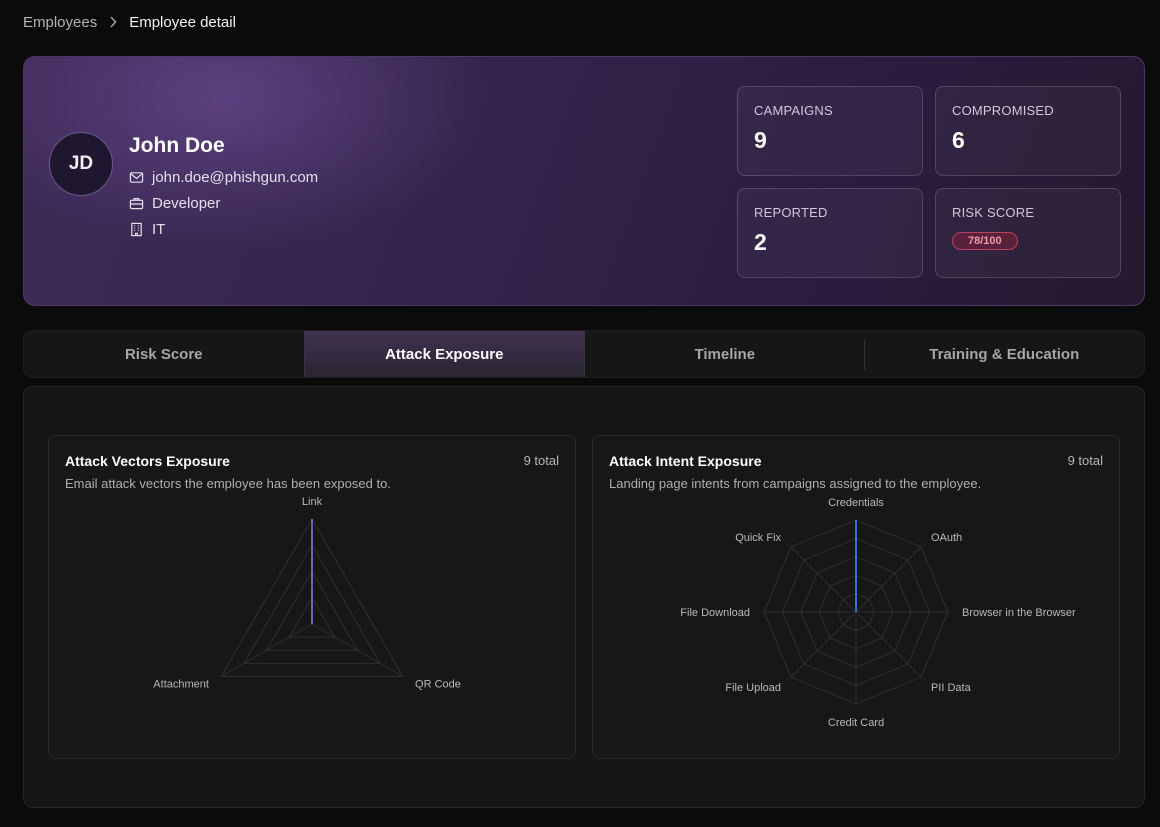 This screenshot has height=827, width=1160. I want to click on radar-axis-label: QR Code, so click(438, 685).